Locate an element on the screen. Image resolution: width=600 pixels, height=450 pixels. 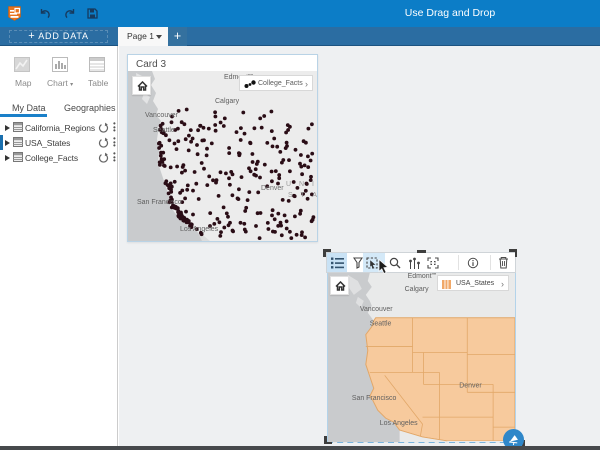
svg-text: U N I T E is located at coordinates (301, 184).